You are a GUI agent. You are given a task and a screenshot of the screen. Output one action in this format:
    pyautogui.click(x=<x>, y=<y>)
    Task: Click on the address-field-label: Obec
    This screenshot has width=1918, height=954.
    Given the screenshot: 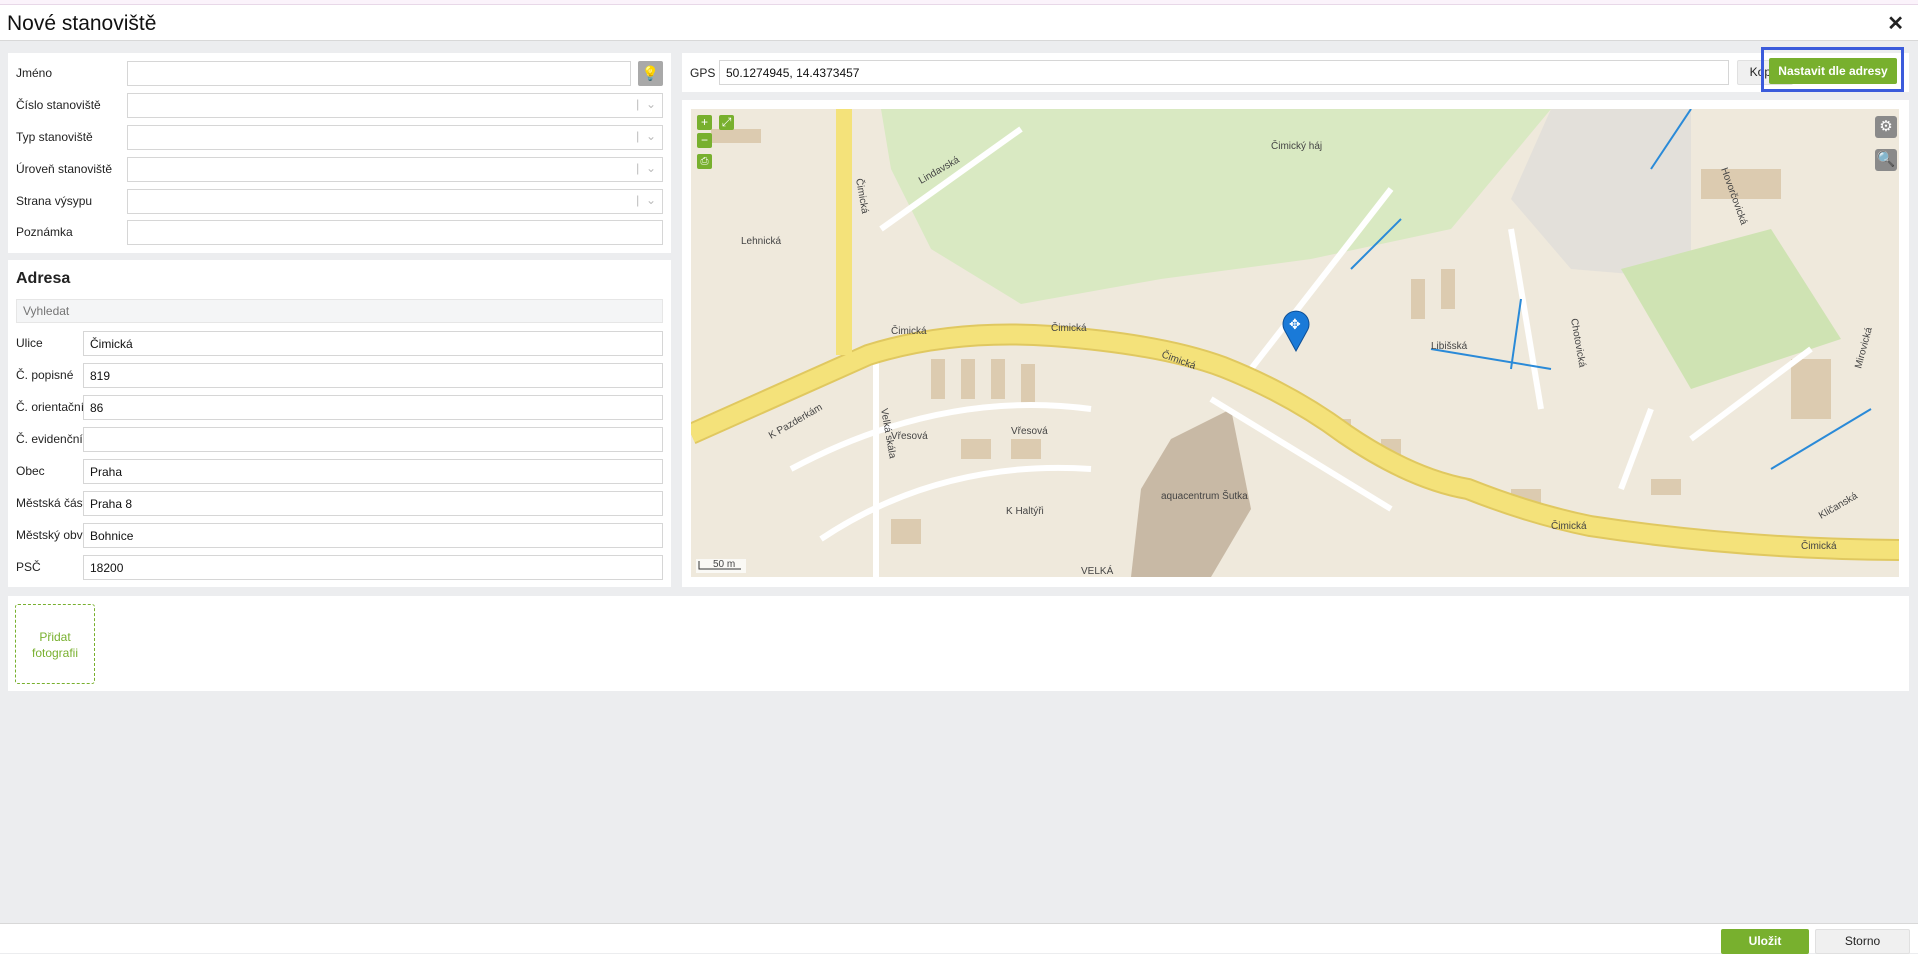 What is the action you would take?
    pyautogui.click(x=30, y=471)
    